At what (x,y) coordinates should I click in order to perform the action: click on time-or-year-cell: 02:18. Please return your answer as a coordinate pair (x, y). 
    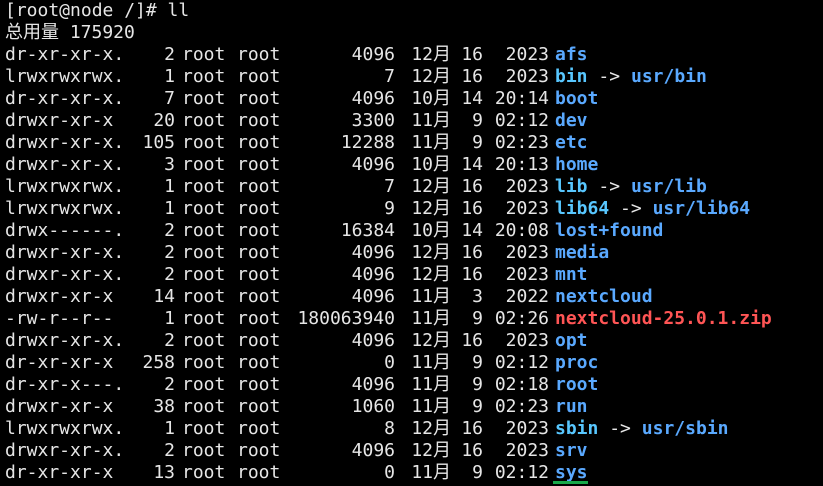
    Looking at the image, I should click on (521, 384).